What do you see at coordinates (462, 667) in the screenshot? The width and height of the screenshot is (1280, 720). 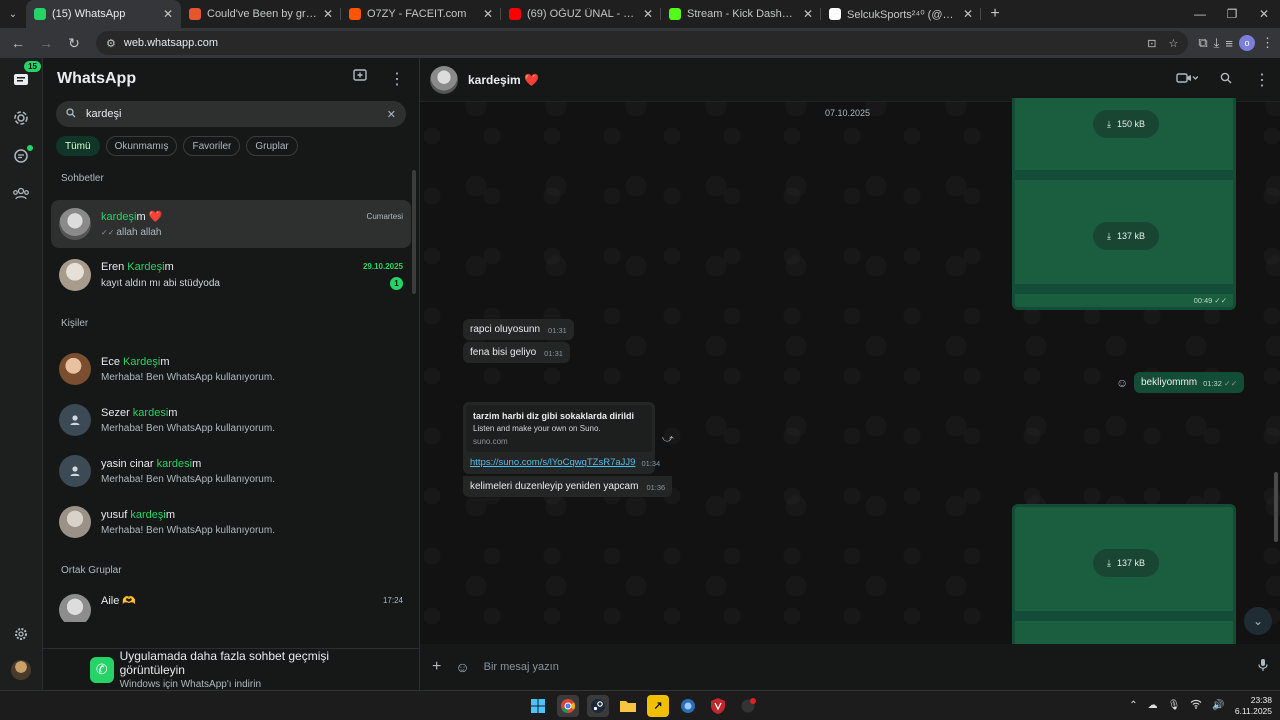 I see `emoji-sticker-icon: ☺` at bounding box center [462, 667].